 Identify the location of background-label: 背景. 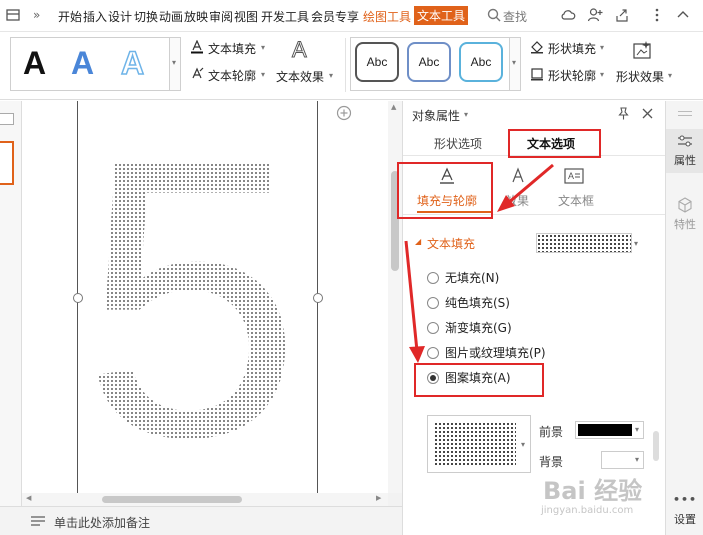
(551, 462).